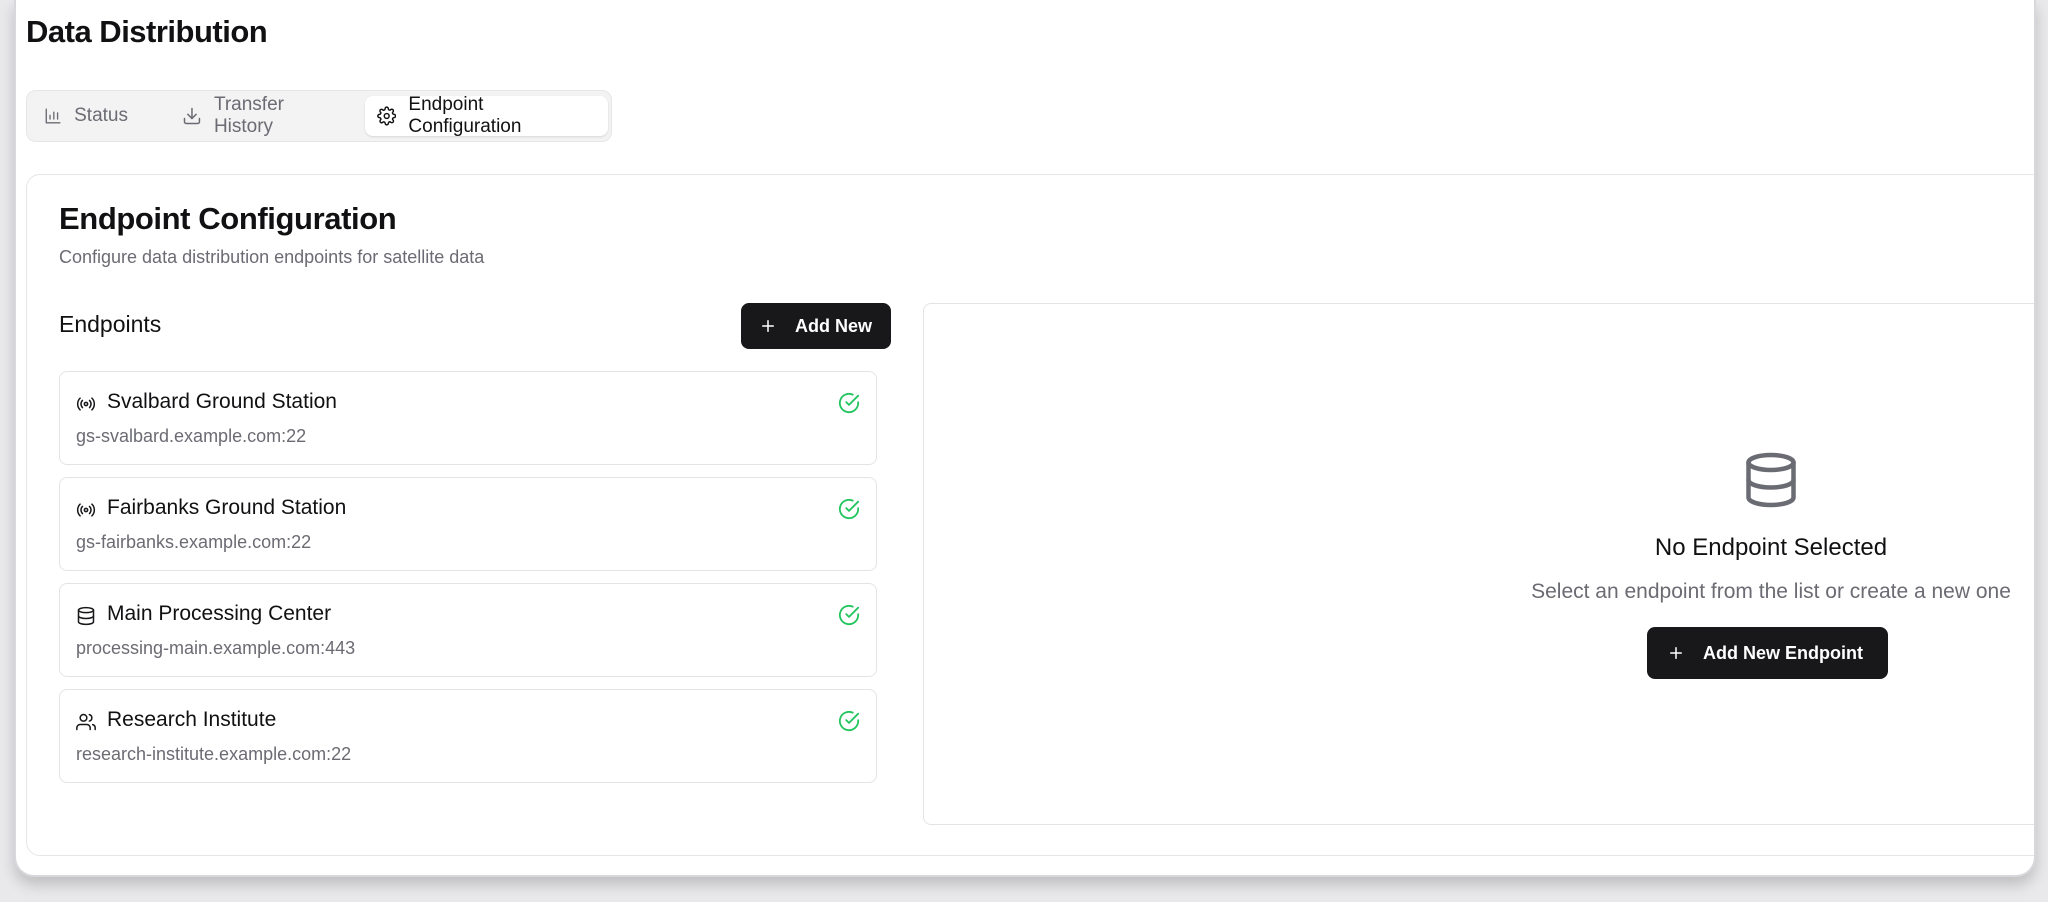 The width and height of the screenshot is (2048, 902). I want to click on section-title: Endpoint Configuration, so click(228, 218).